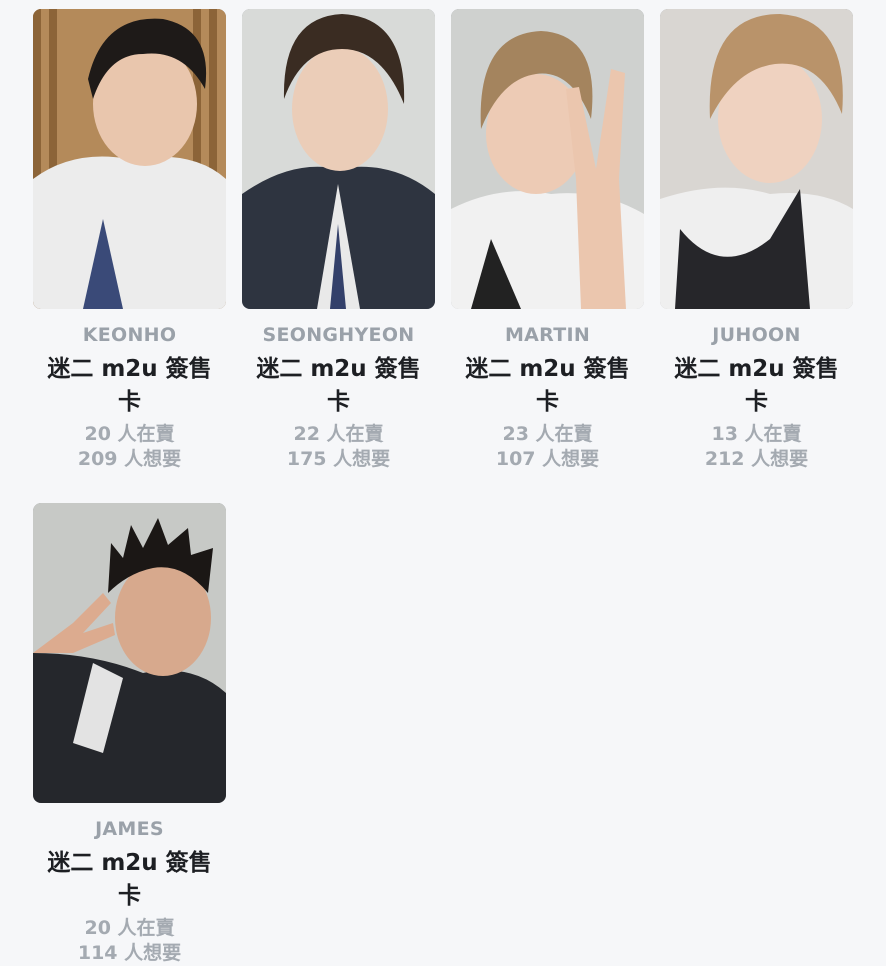  What do you see at coordinates (338, 459) in the screenshot?
I see `wanting-count: 175 人想要` at bounding box center [338, 459].